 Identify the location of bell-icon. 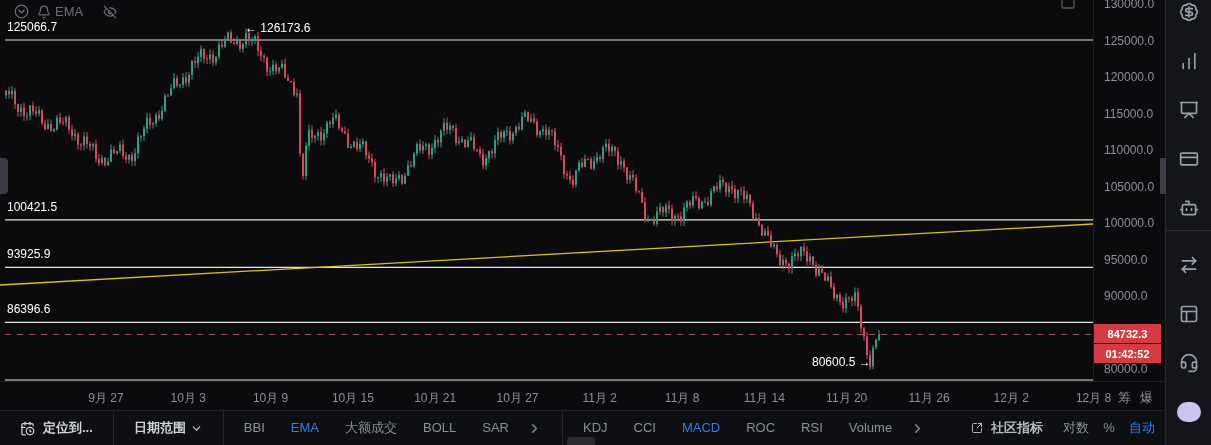
(44, 11).